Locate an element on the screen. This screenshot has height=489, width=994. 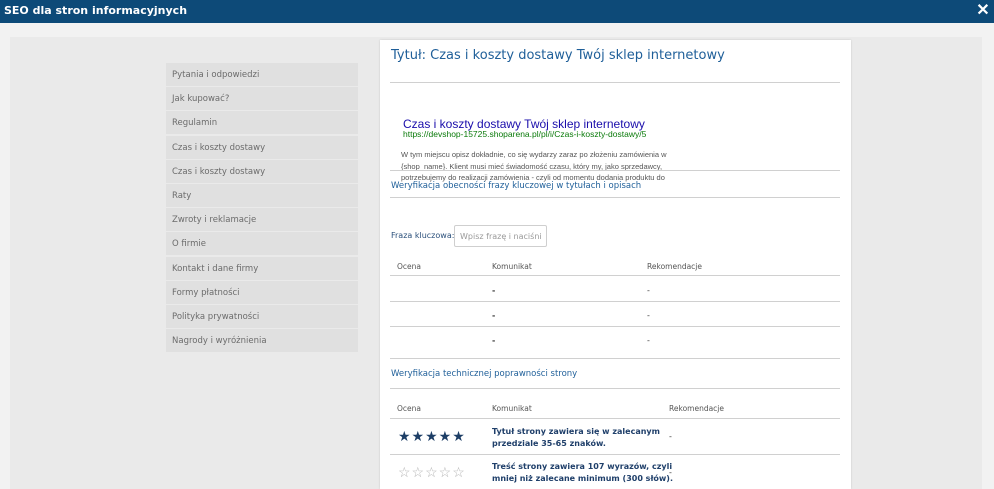
sidebar-item-delivery-2: Czas i koszty dostawy is located at coordinates (262, 171).